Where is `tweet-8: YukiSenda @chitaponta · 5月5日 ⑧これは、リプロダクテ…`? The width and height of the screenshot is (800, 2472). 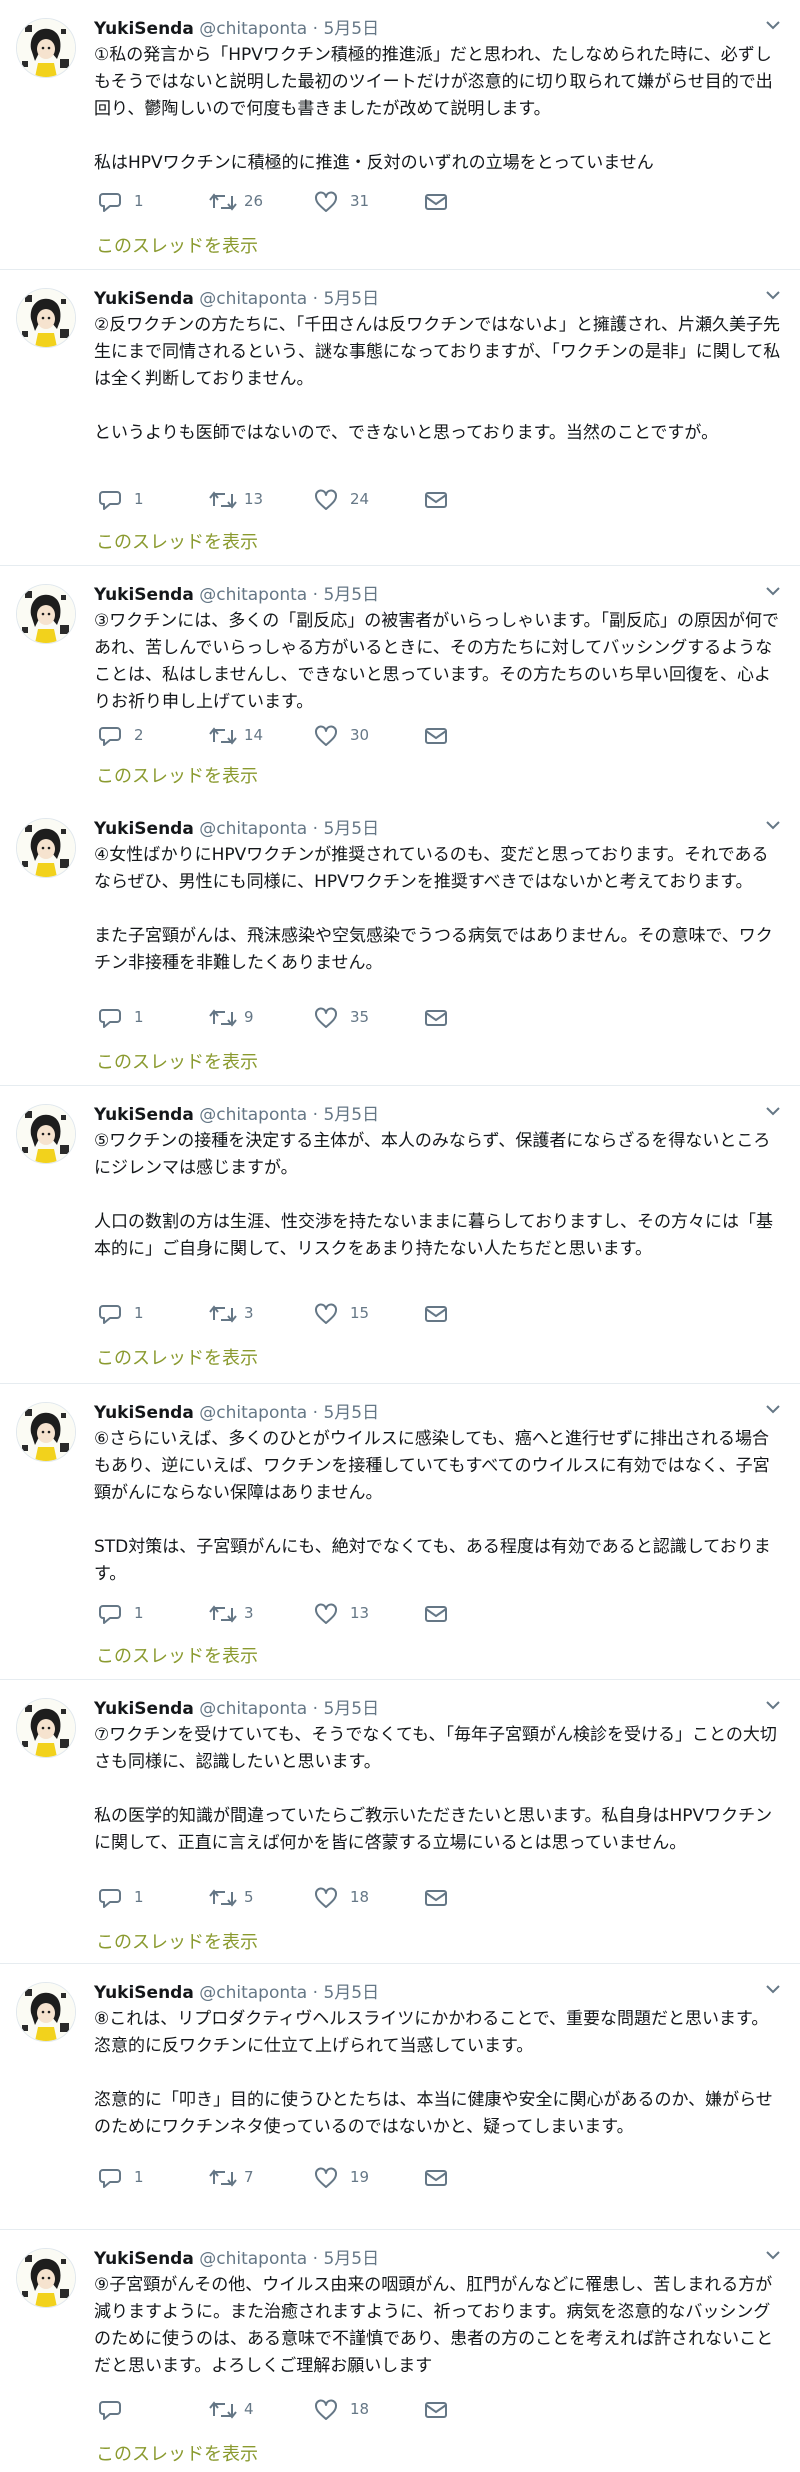 tweet-8: YukiSenda @chitaponta · 5月5日 ⑧これは、リプロダクテ… is located at coordinates (400, 2097).